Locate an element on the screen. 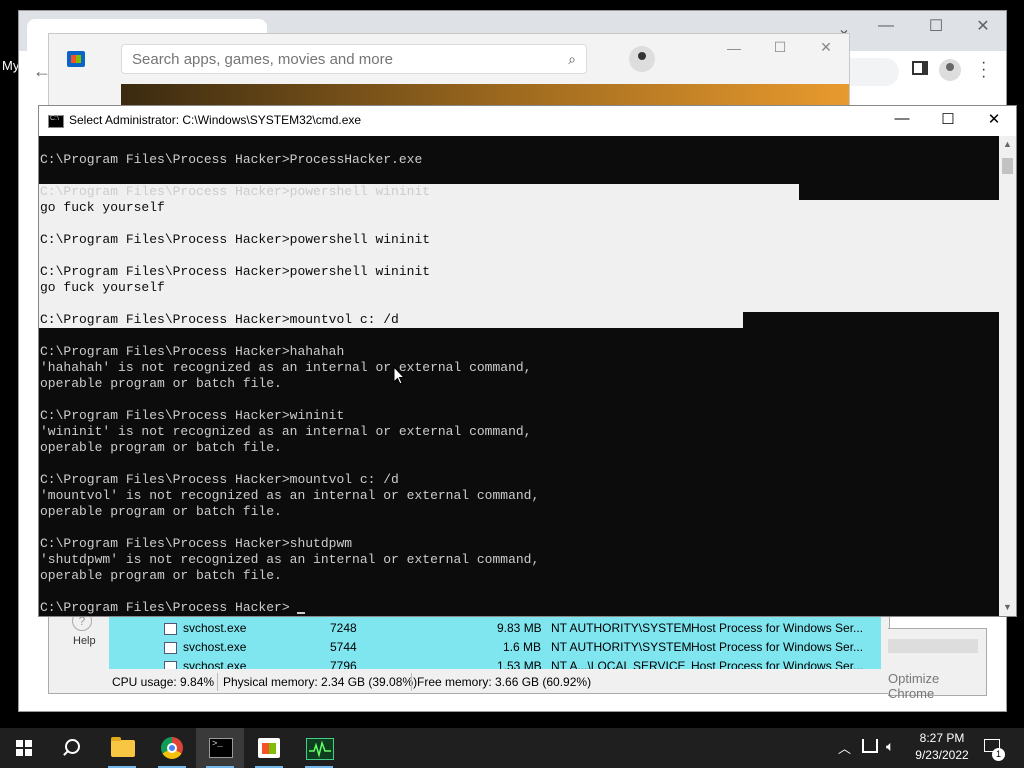  chevron-up-icon: ︿ is located at coordinates (844, 747).